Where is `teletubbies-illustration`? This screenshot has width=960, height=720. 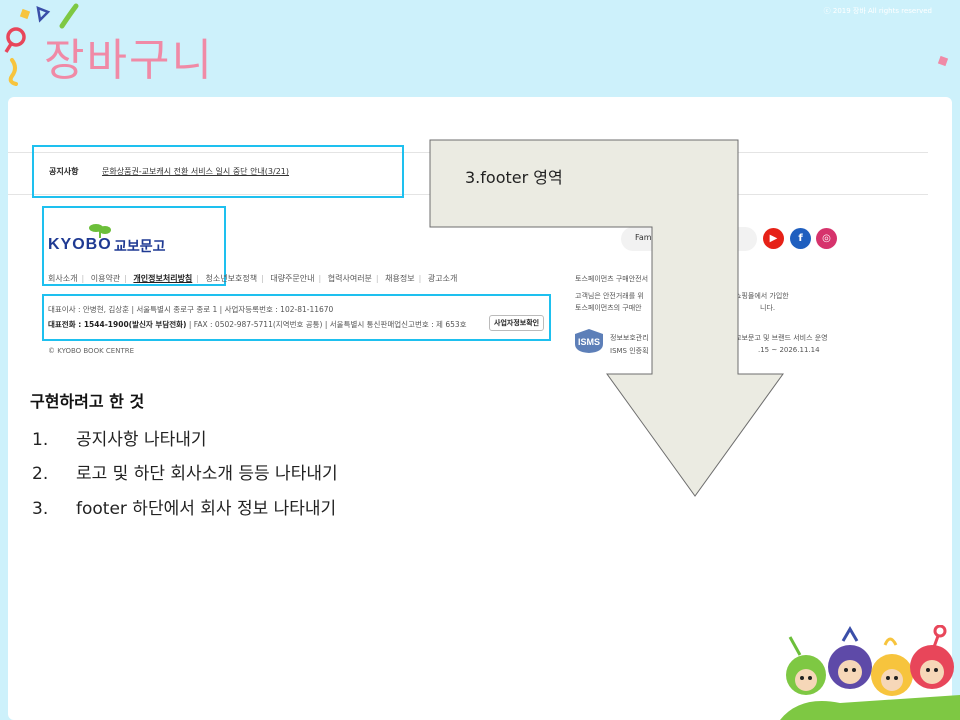
teletubbies-illustration is located at coordinates (870, 672).